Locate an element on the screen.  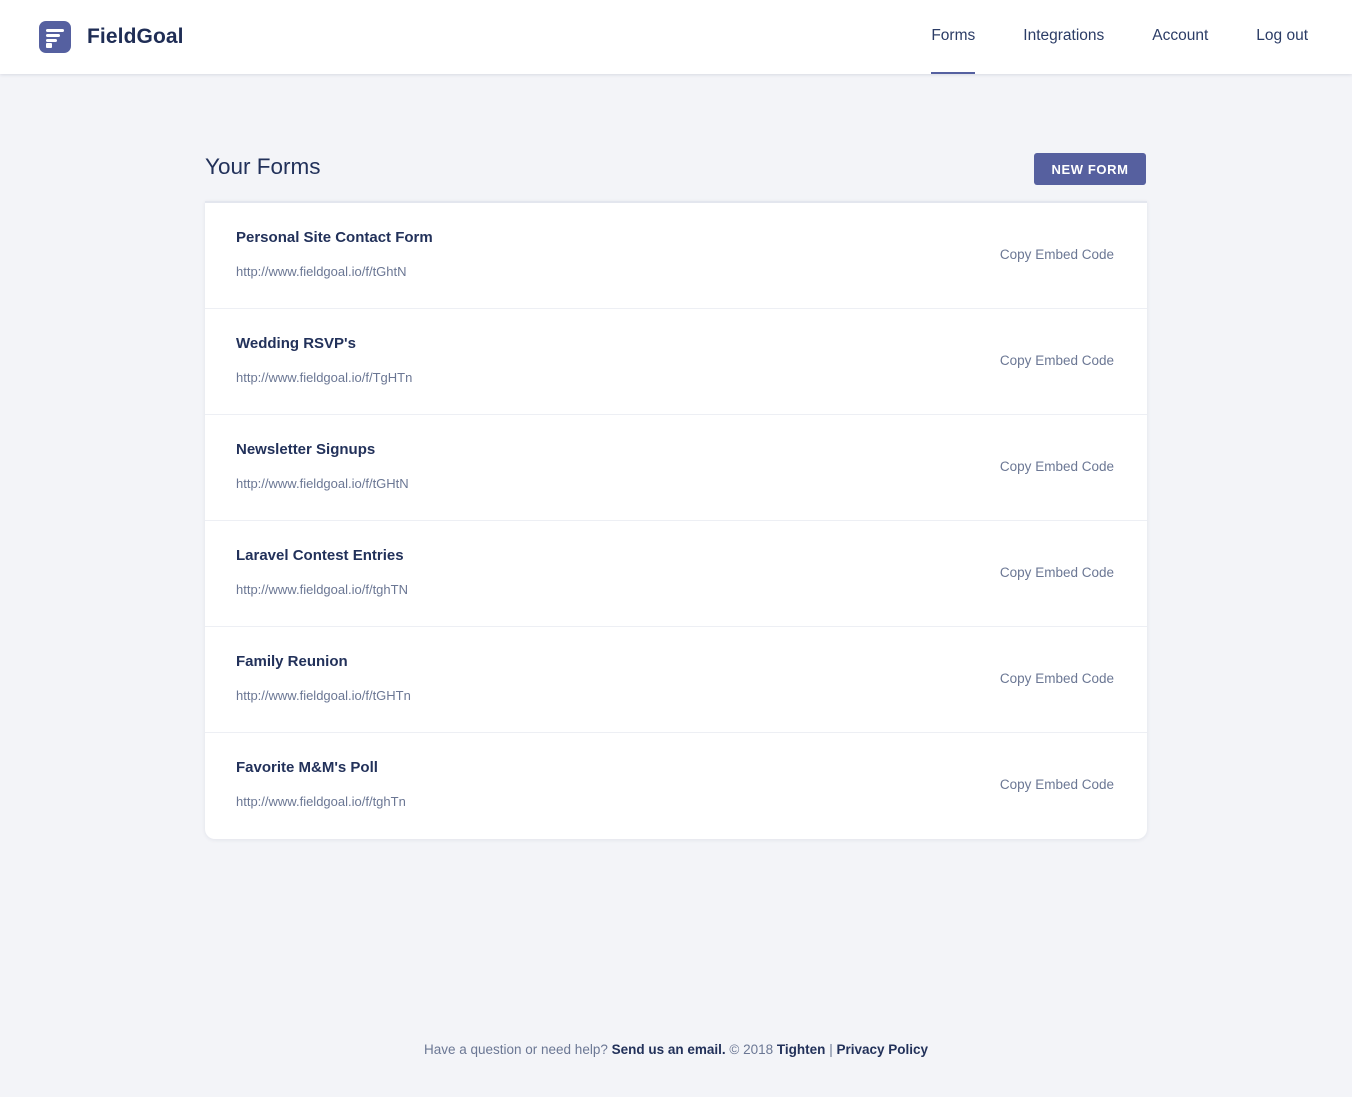
brand-home-link: FieldGoal is located at coordinates (111, 37).